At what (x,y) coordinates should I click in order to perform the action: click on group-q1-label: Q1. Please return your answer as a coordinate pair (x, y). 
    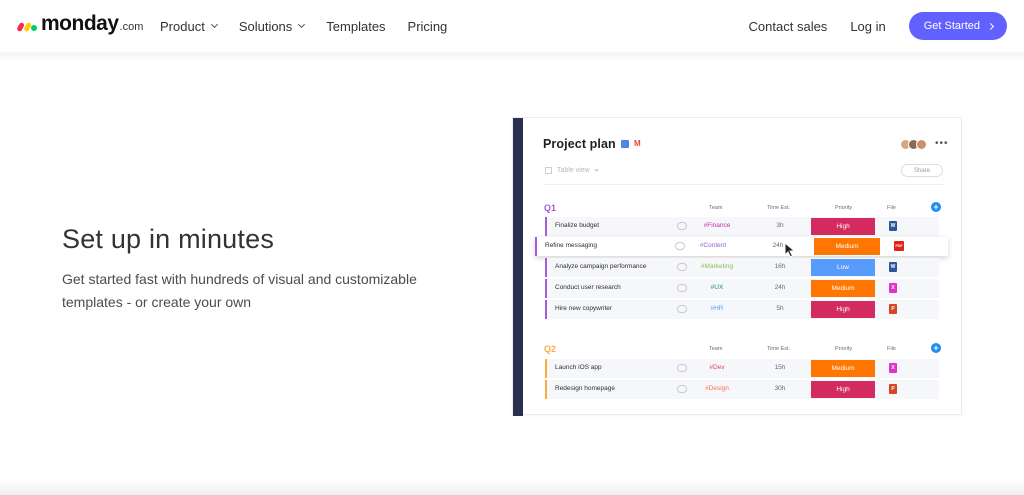
    Looking at the image, I should click on (550, 208).